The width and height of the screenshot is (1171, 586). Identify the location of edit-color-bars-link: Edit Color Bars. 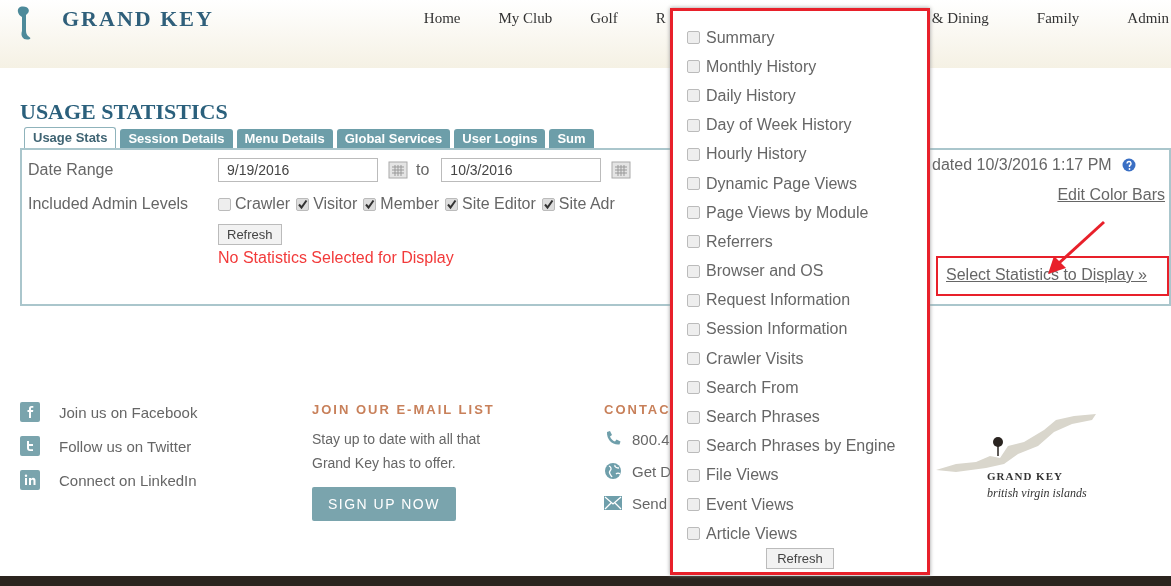
(1111, 195).